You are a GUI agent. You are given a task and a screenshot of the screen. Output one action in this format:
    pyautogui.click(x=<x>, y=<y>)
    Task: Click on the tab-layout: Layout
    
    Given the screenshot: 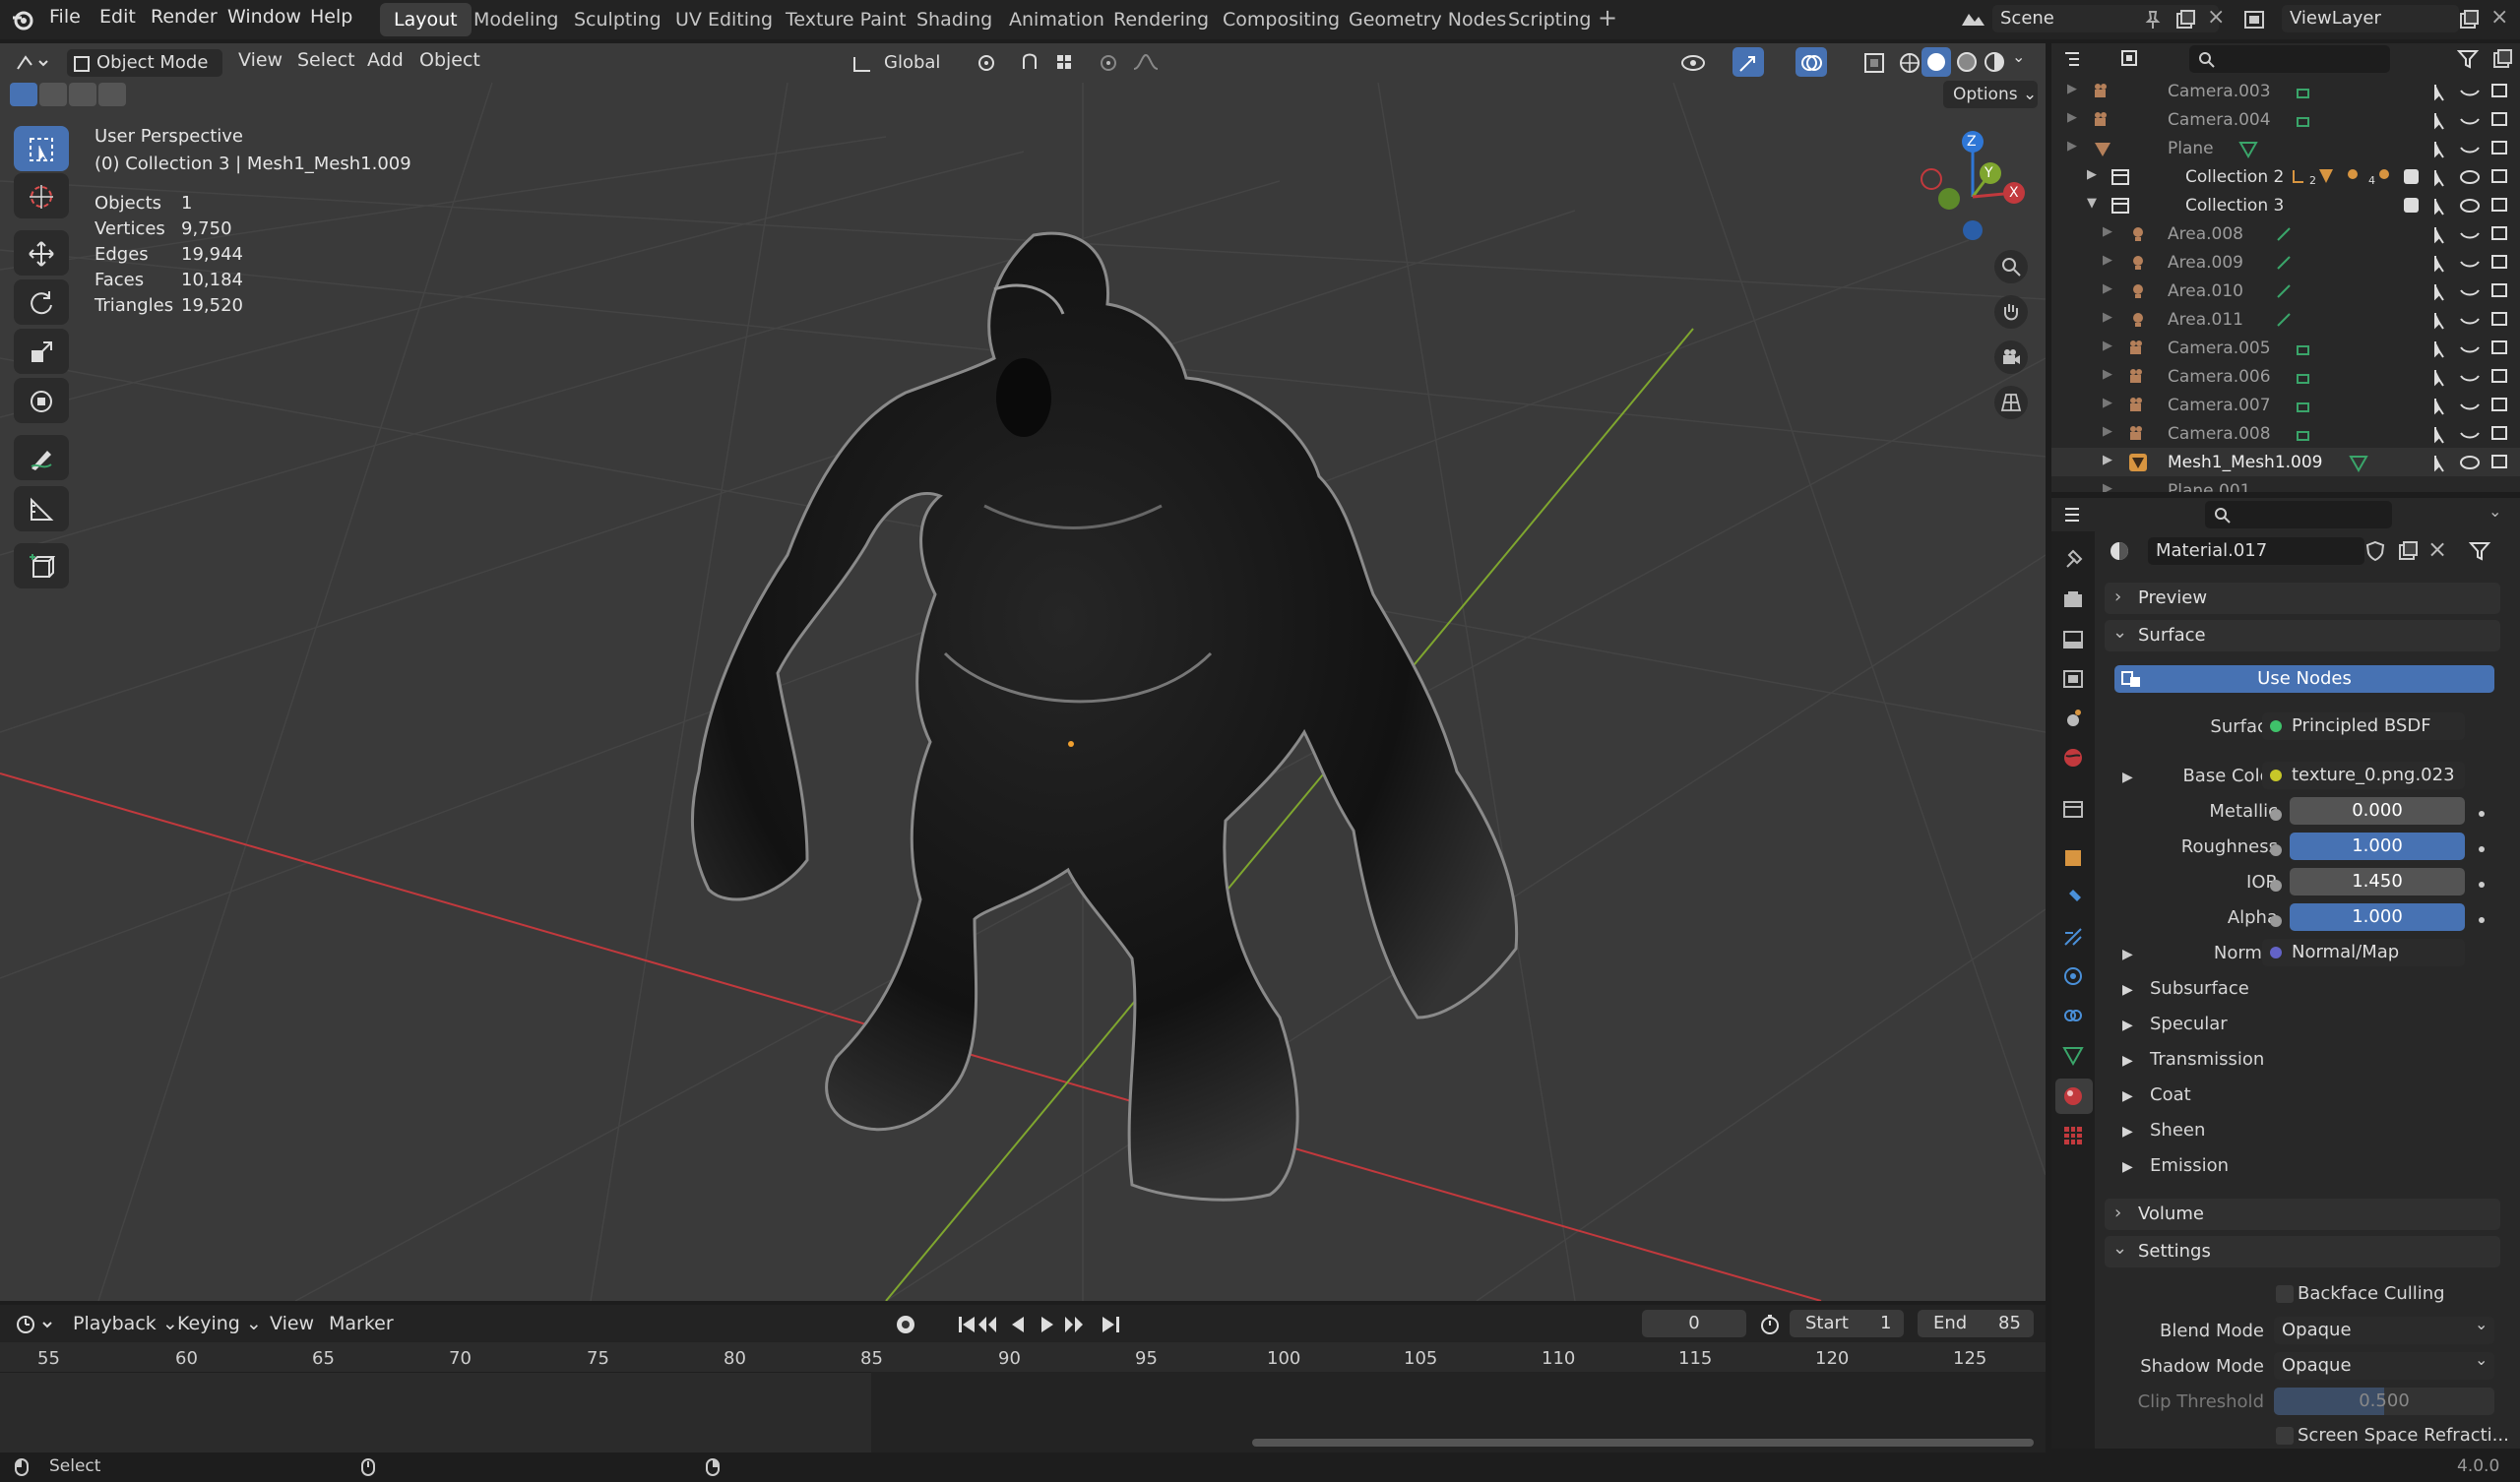 What is the action you would take?
    pyautogui.click(x=426, y=19)
    